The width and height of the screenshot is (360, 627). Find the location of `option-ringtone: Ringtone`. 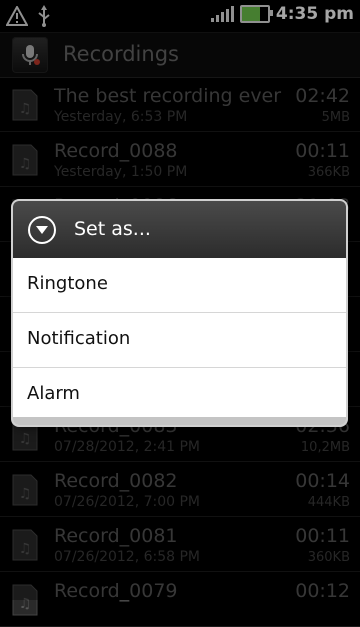

option-ringtone: Ringtone is located at coordinates (179, 285).